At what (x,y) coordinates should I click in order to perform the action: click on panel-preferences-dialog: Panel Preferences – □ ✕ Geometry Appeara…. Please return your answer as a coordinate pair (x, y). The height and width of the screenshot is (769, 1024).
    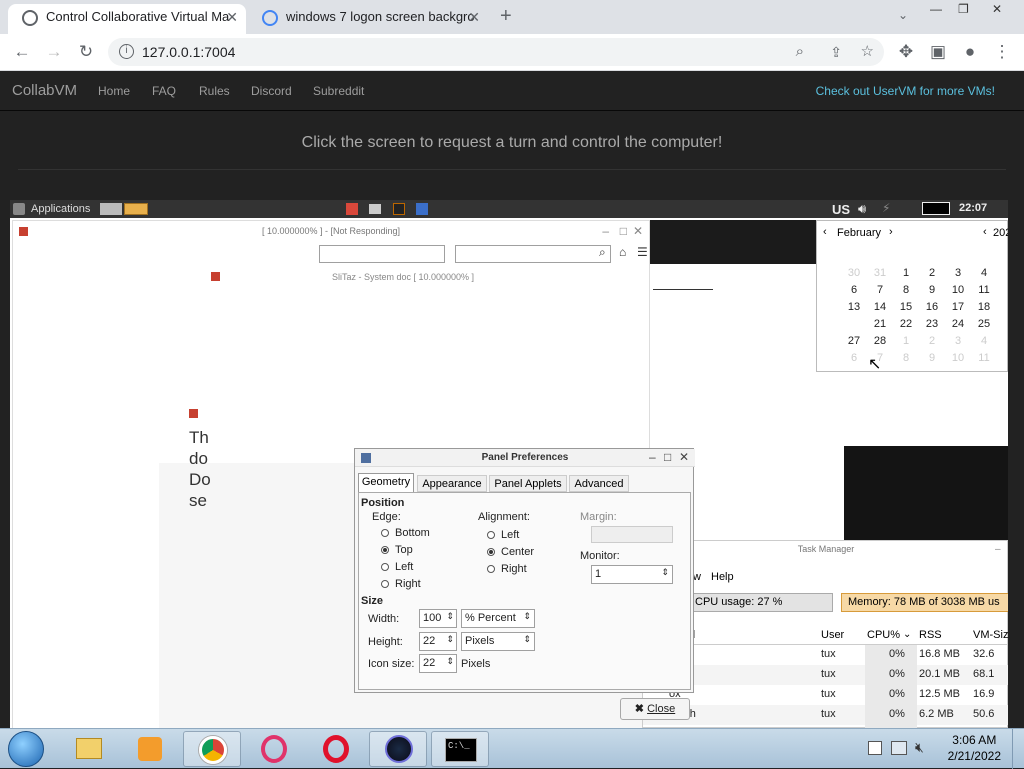
    Looking at the image, I should click on (524, 570).